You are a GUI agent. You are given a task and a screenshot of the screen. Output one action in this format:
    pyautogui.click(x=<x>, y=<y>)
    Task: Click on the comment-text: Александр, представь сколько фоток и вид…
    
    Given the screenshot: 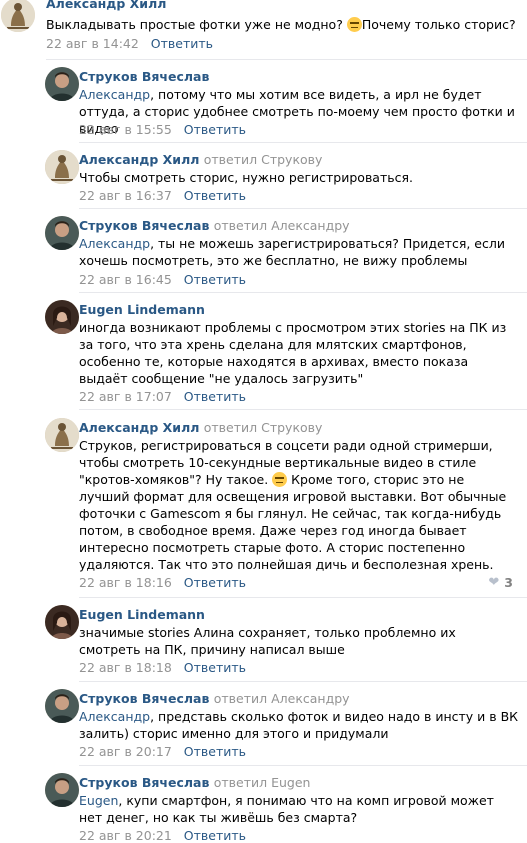 What is the action you would take?
    pyautogui.click(x=299, y=725)
    